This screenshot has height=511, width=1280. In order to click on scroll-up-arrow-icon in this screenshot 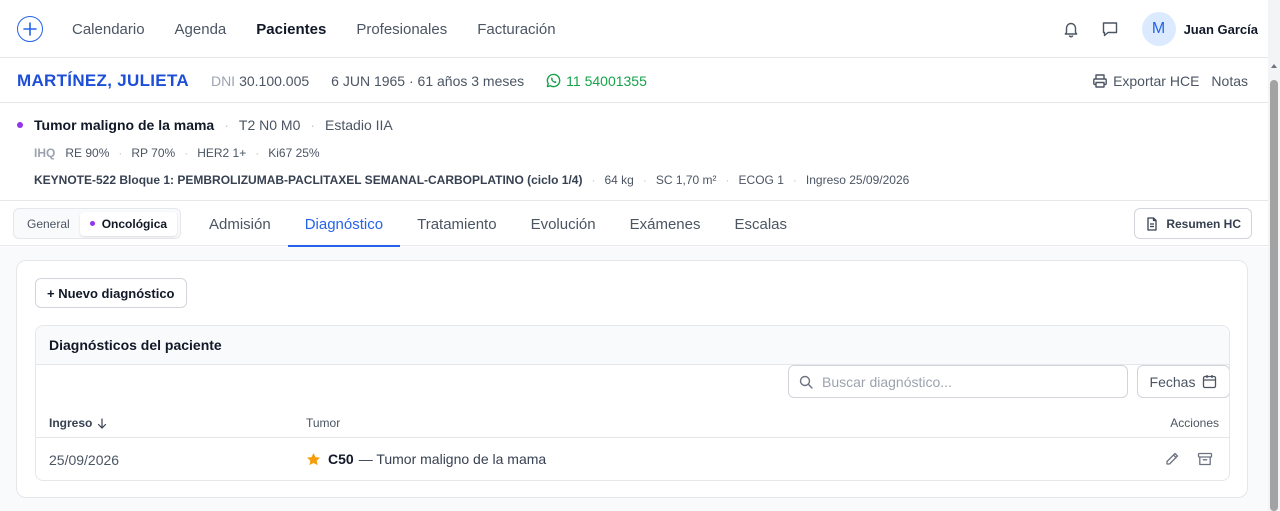, I will do `click(1274, 66)`.